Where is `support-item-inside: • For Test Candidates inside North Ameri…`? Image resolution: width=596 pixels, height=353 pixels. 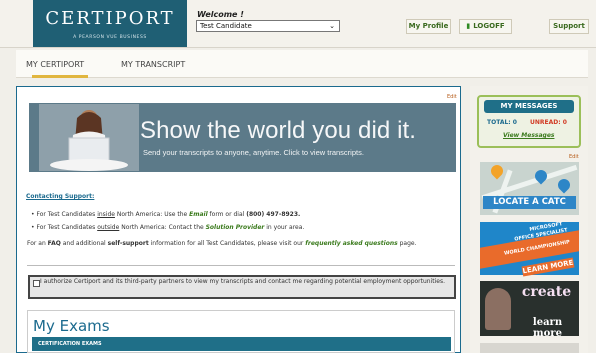 support-item-inside: • For Test Candidates inside North Ameri… is located at coordinates (165, 214).